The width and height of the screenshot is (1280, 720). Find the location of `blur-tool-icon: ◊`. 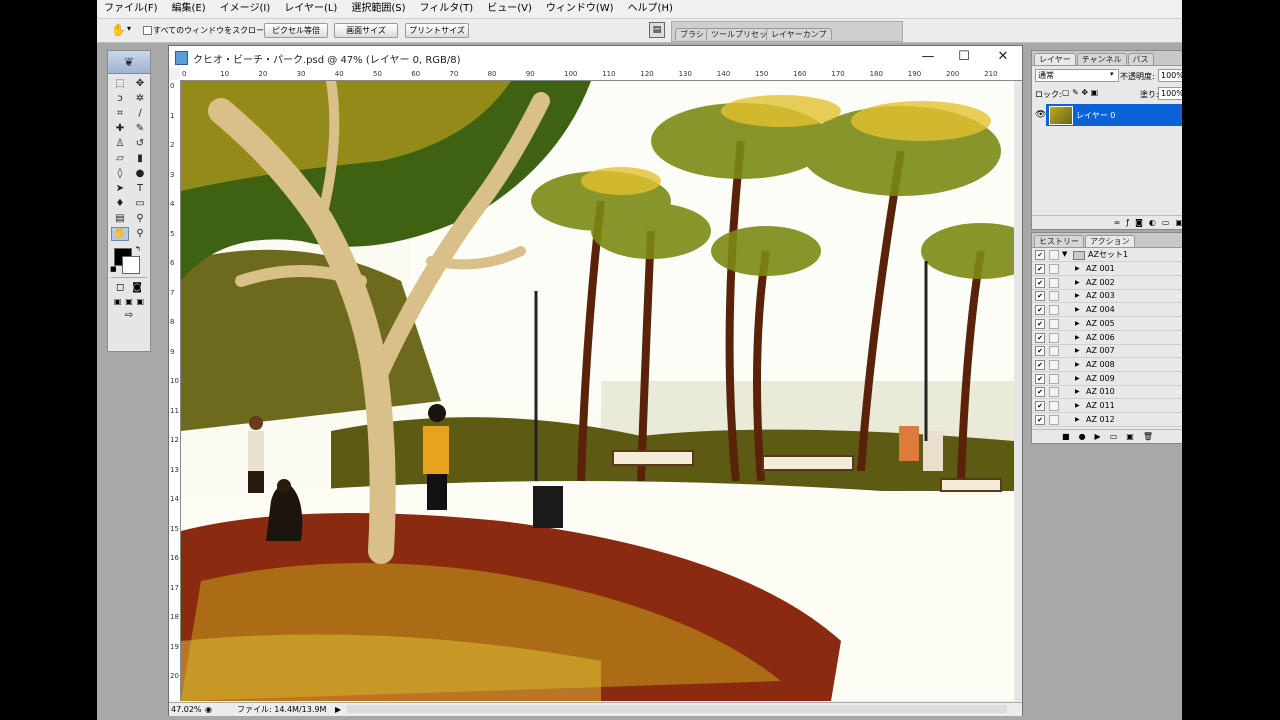

blur-tool-icon: ◊ is located at coordinates (120, 174).